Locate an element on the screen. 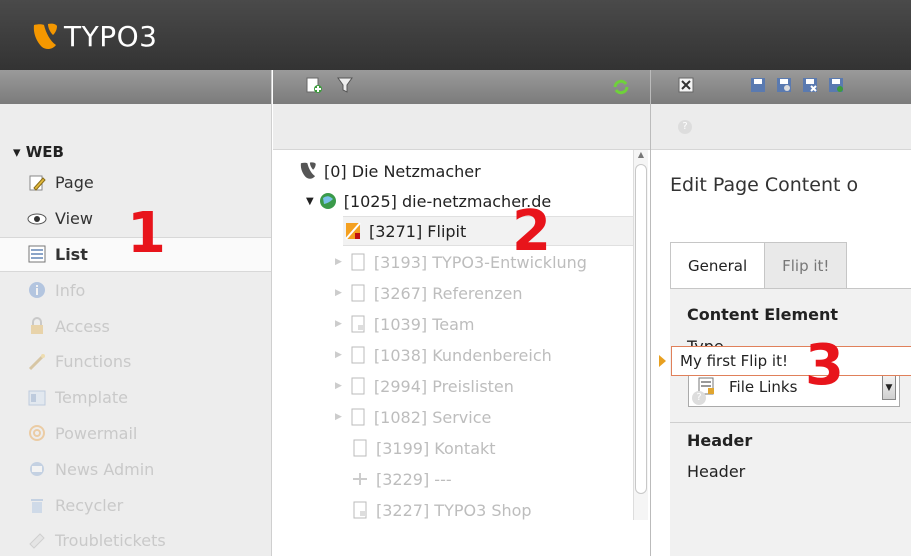  module-item-label: Recycler is located at coordinates (89, 505).